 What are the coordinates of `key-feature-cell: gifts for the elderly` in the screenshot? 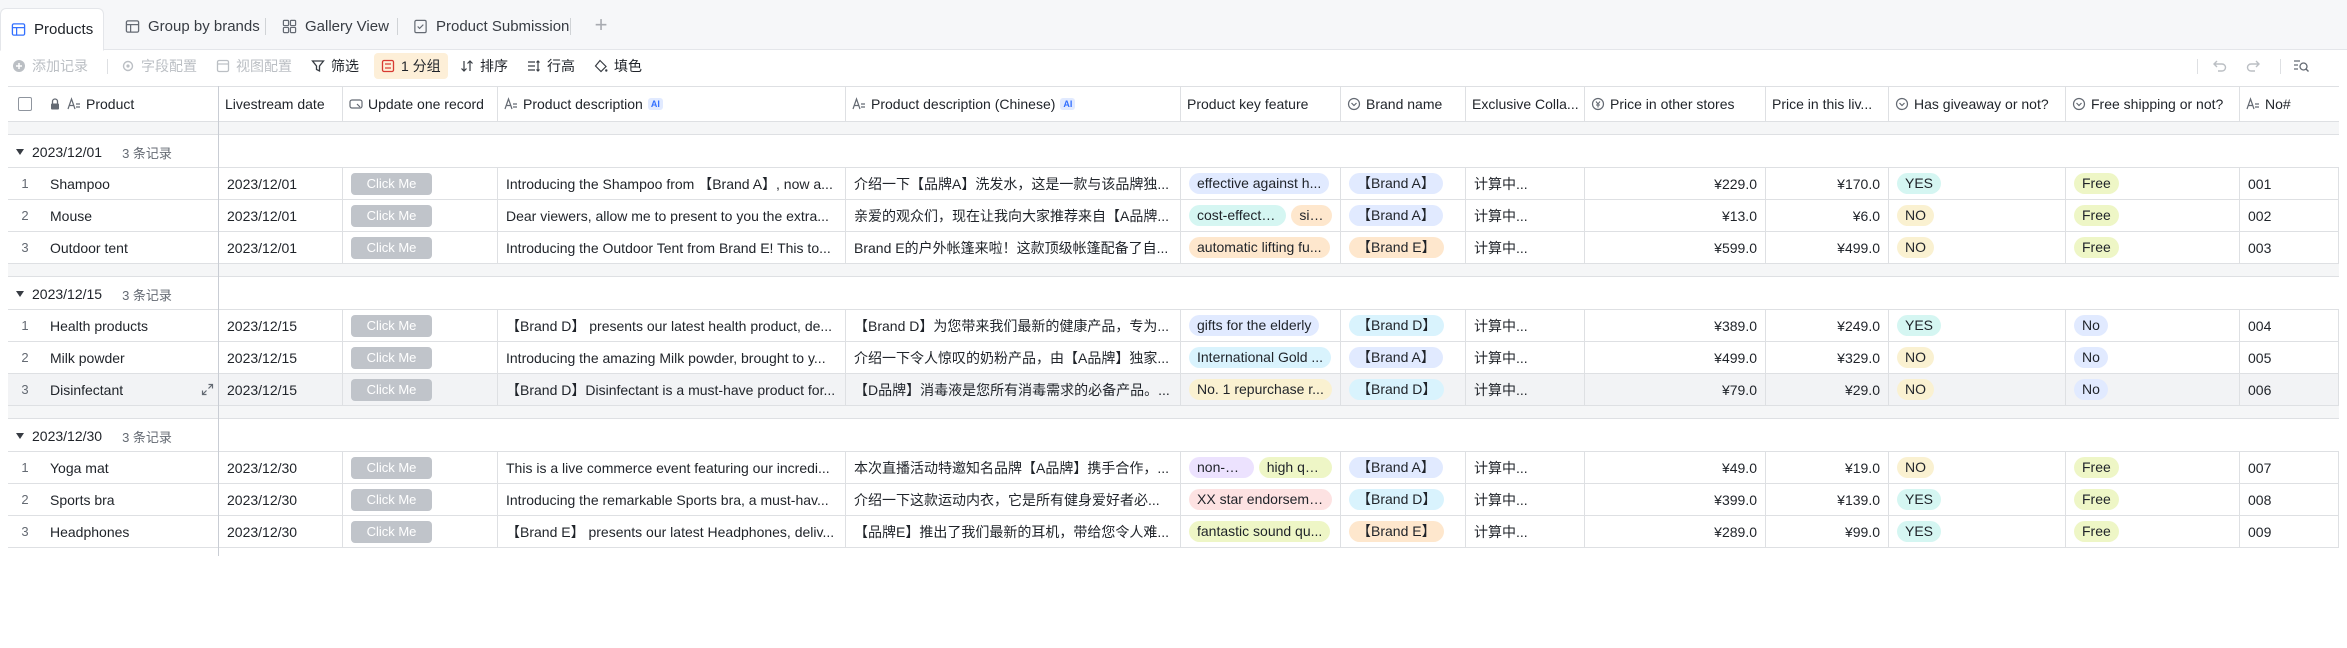 It's located at (1261, 325).